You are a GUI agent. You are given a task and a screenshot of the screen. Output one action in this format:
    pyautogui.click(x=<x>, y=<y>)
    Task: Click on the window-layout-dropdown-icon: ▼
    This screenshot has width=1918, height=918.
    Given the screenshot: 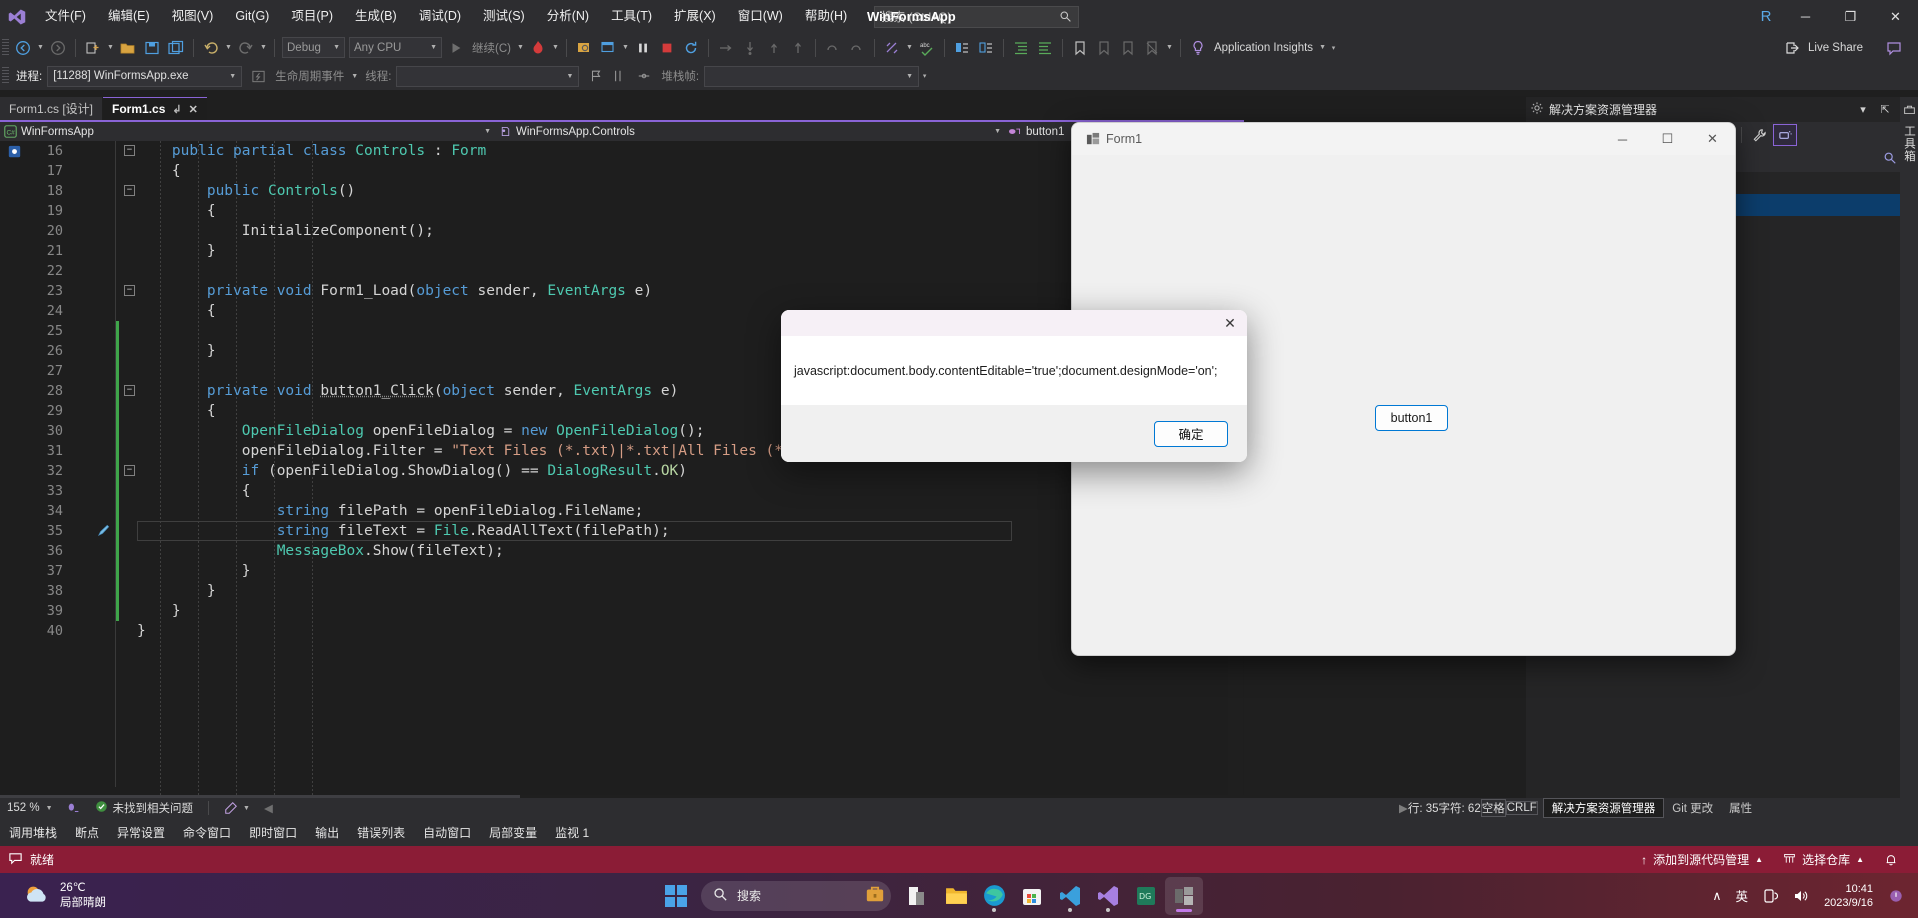 What is the action you would take?
    pyautogui.click(x=625, y=48)
    